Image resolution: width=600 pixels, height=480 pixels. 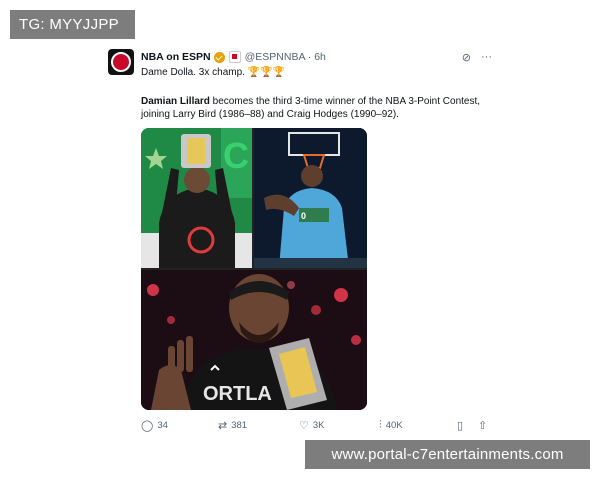 What do you see at coordinates (237, 394) in the screenshot?
I see `jersey-text: ORTLA` at bounding box center [237, 394].